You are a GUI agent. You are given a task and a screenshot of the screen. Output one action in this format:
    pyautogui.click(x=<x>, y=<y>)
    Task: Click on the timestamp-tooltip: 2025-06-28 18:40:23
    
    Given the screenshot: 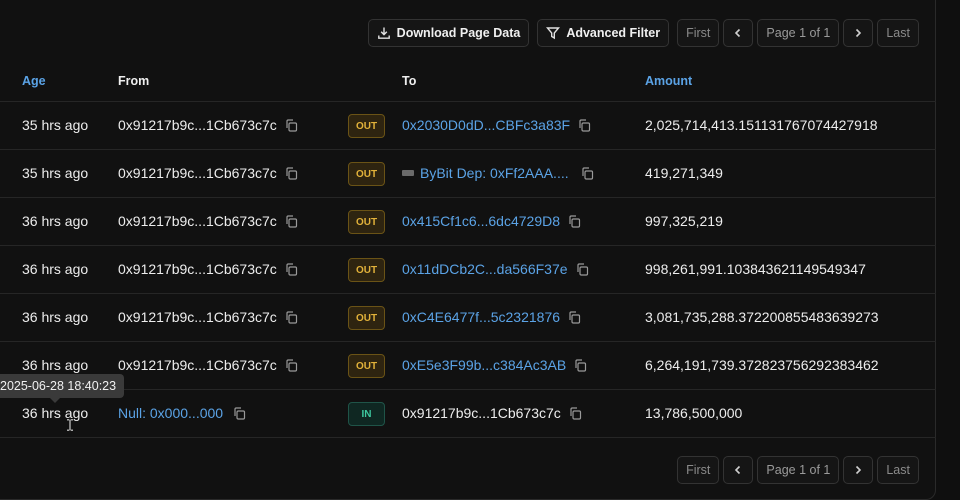 What is the action you would take?
    pyautogui.click(x=62, y=388)
    